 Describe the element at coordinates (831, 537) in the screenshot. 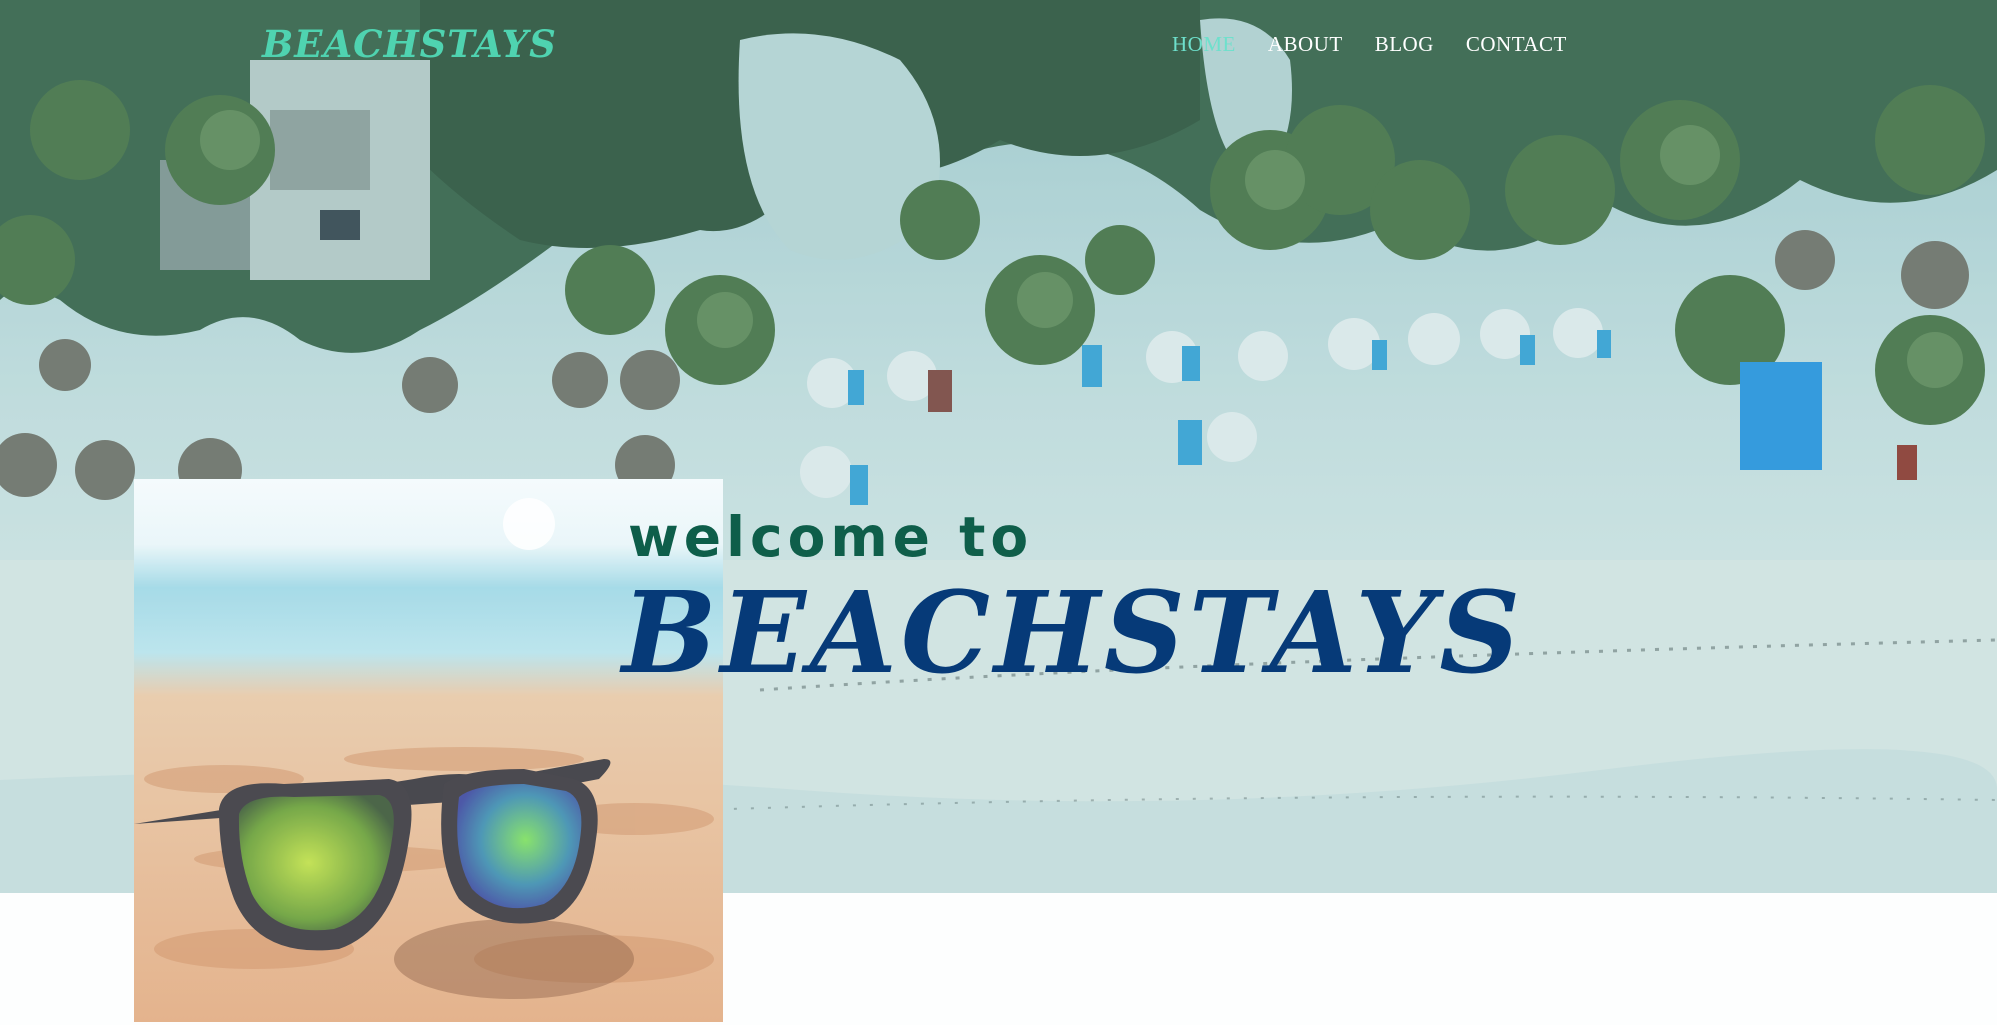

I see `welcome-subtitle: welcome to` at that location.